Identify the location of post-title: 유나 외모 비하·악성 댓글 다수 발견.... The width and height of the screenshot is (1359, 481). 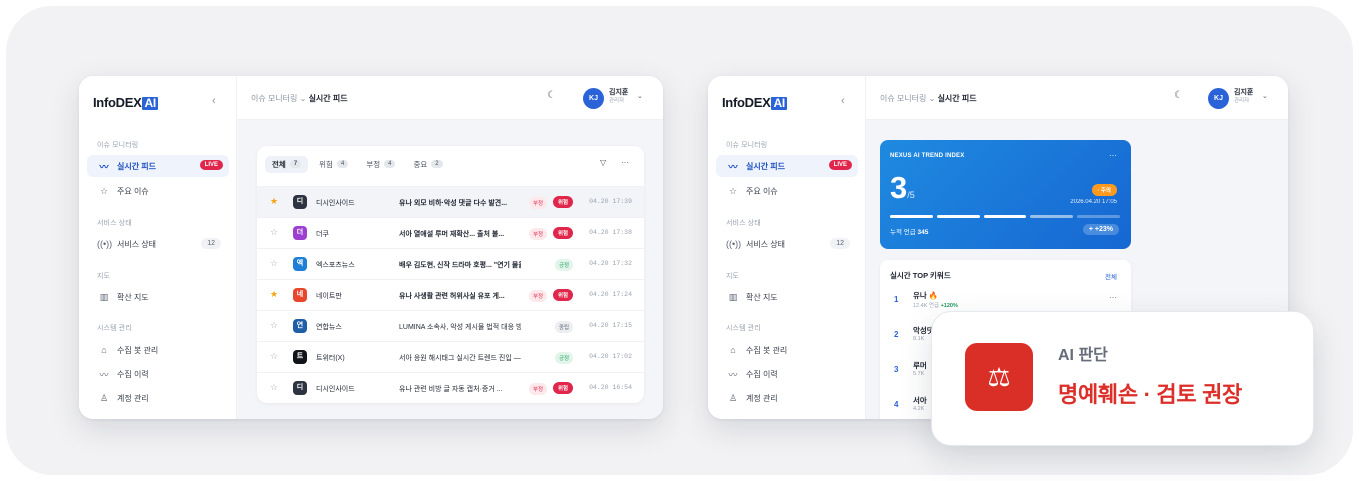
(460, 203).